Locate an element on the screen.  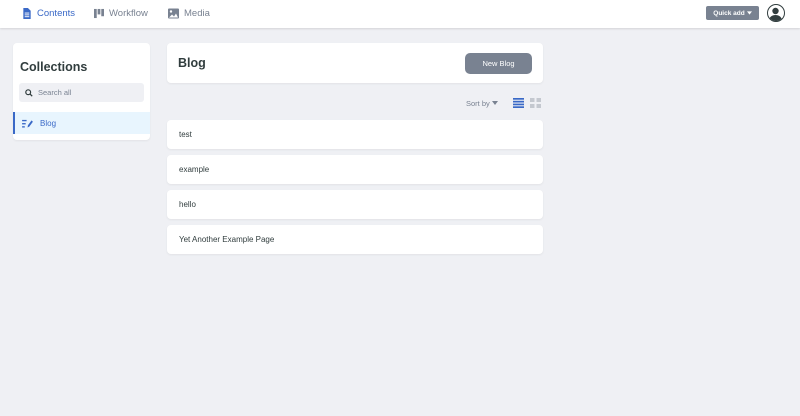
sort-dropdown: Sort by is located at coordinates (482, 103).